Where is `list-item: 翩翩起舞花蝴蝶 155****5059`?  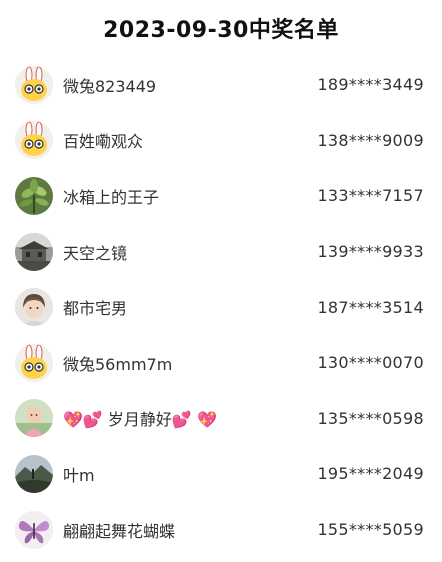 list-item: 翩翩起舞花蝴蝶 155****5059 is located at coordinates (221, 530).